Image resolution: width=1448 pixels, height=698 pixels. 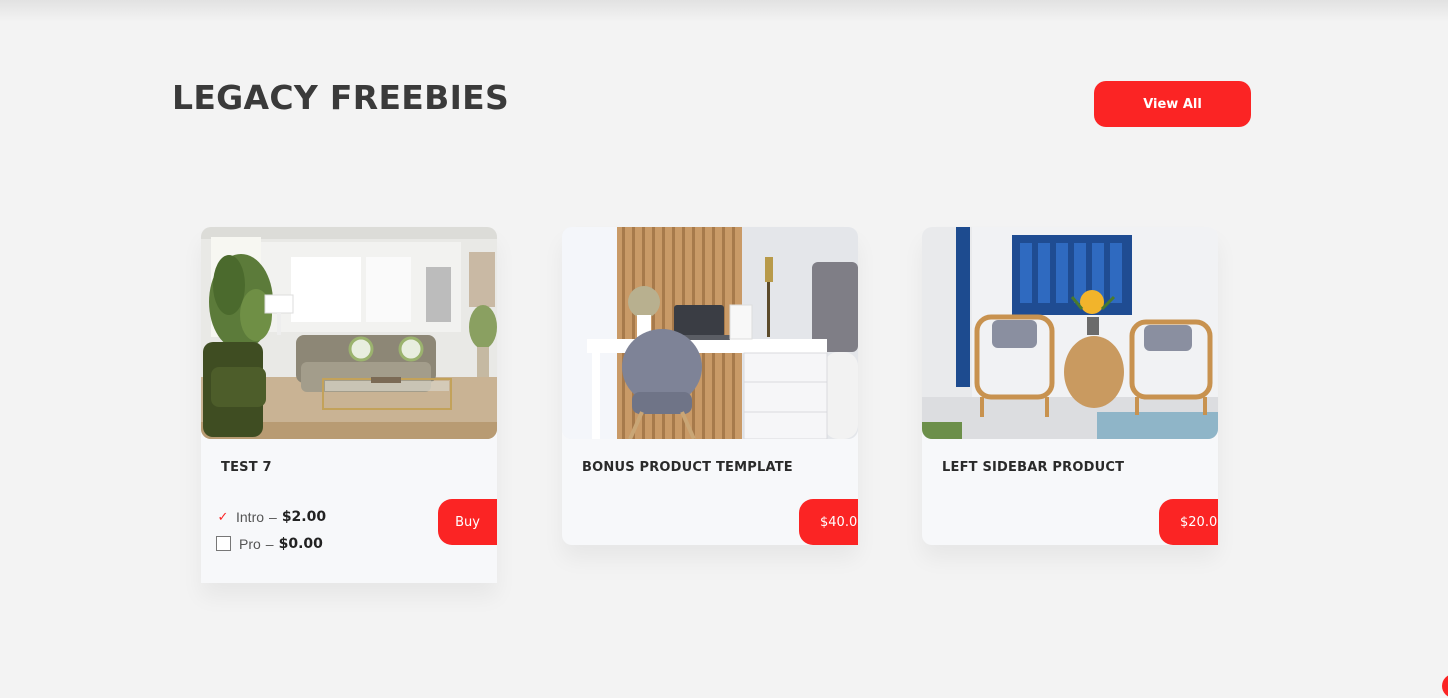 I want to click on price-options: ✓ Intro – $2.00 Pro – $0.00, so click(x=271, y=530).